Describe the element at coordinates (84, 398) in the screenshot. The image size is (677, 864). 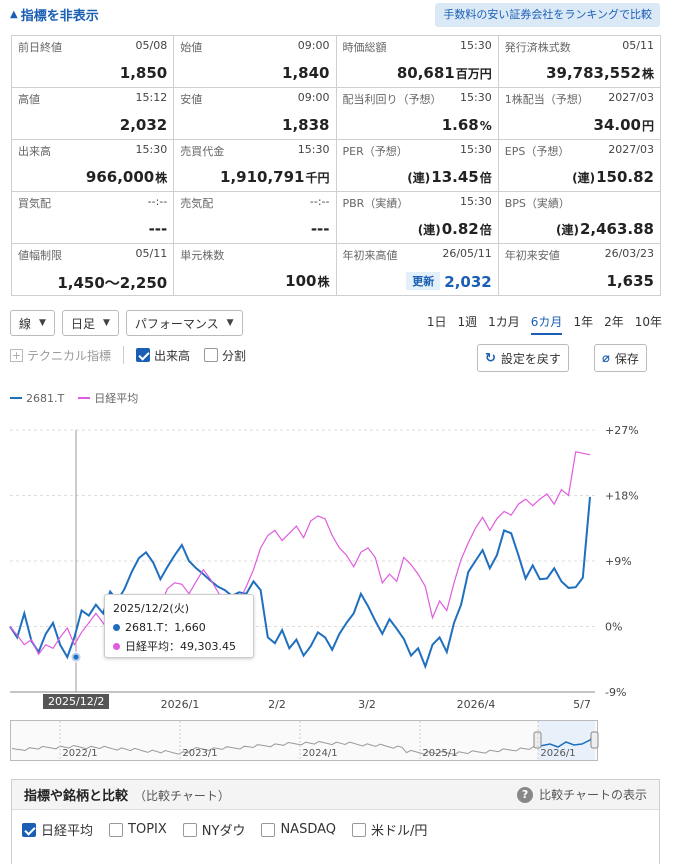
I see `legend-swatch` at that location.